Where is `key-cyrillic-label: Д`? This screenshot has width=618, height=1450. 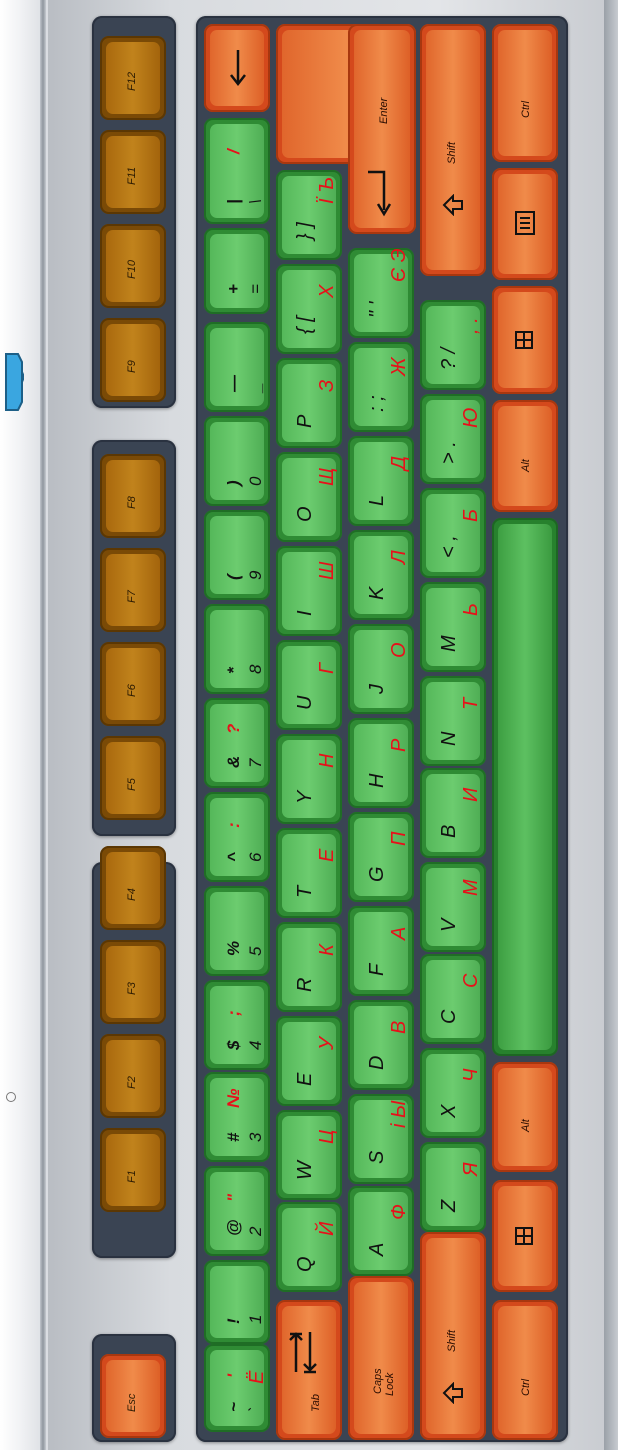
key-cyrillic-label: Д is located at coordinates (399, 462).